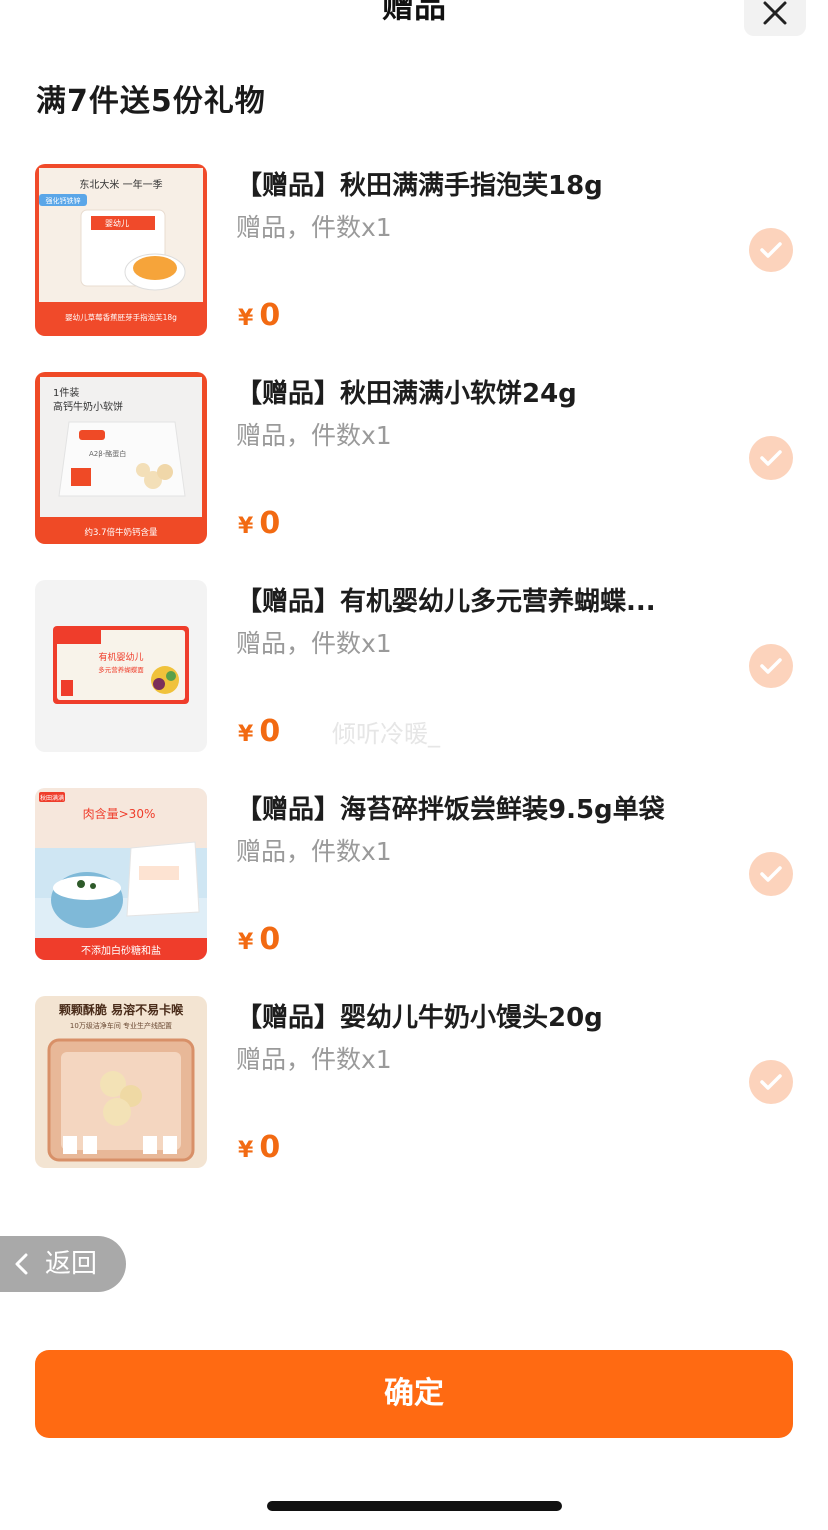 The width and height of the screenshot is (828, 1530). What do you see at coordinates (120, 657) in the screenshot?
I see `thumb-text: 有机婴幼儿` at bounding box center [120, 657].